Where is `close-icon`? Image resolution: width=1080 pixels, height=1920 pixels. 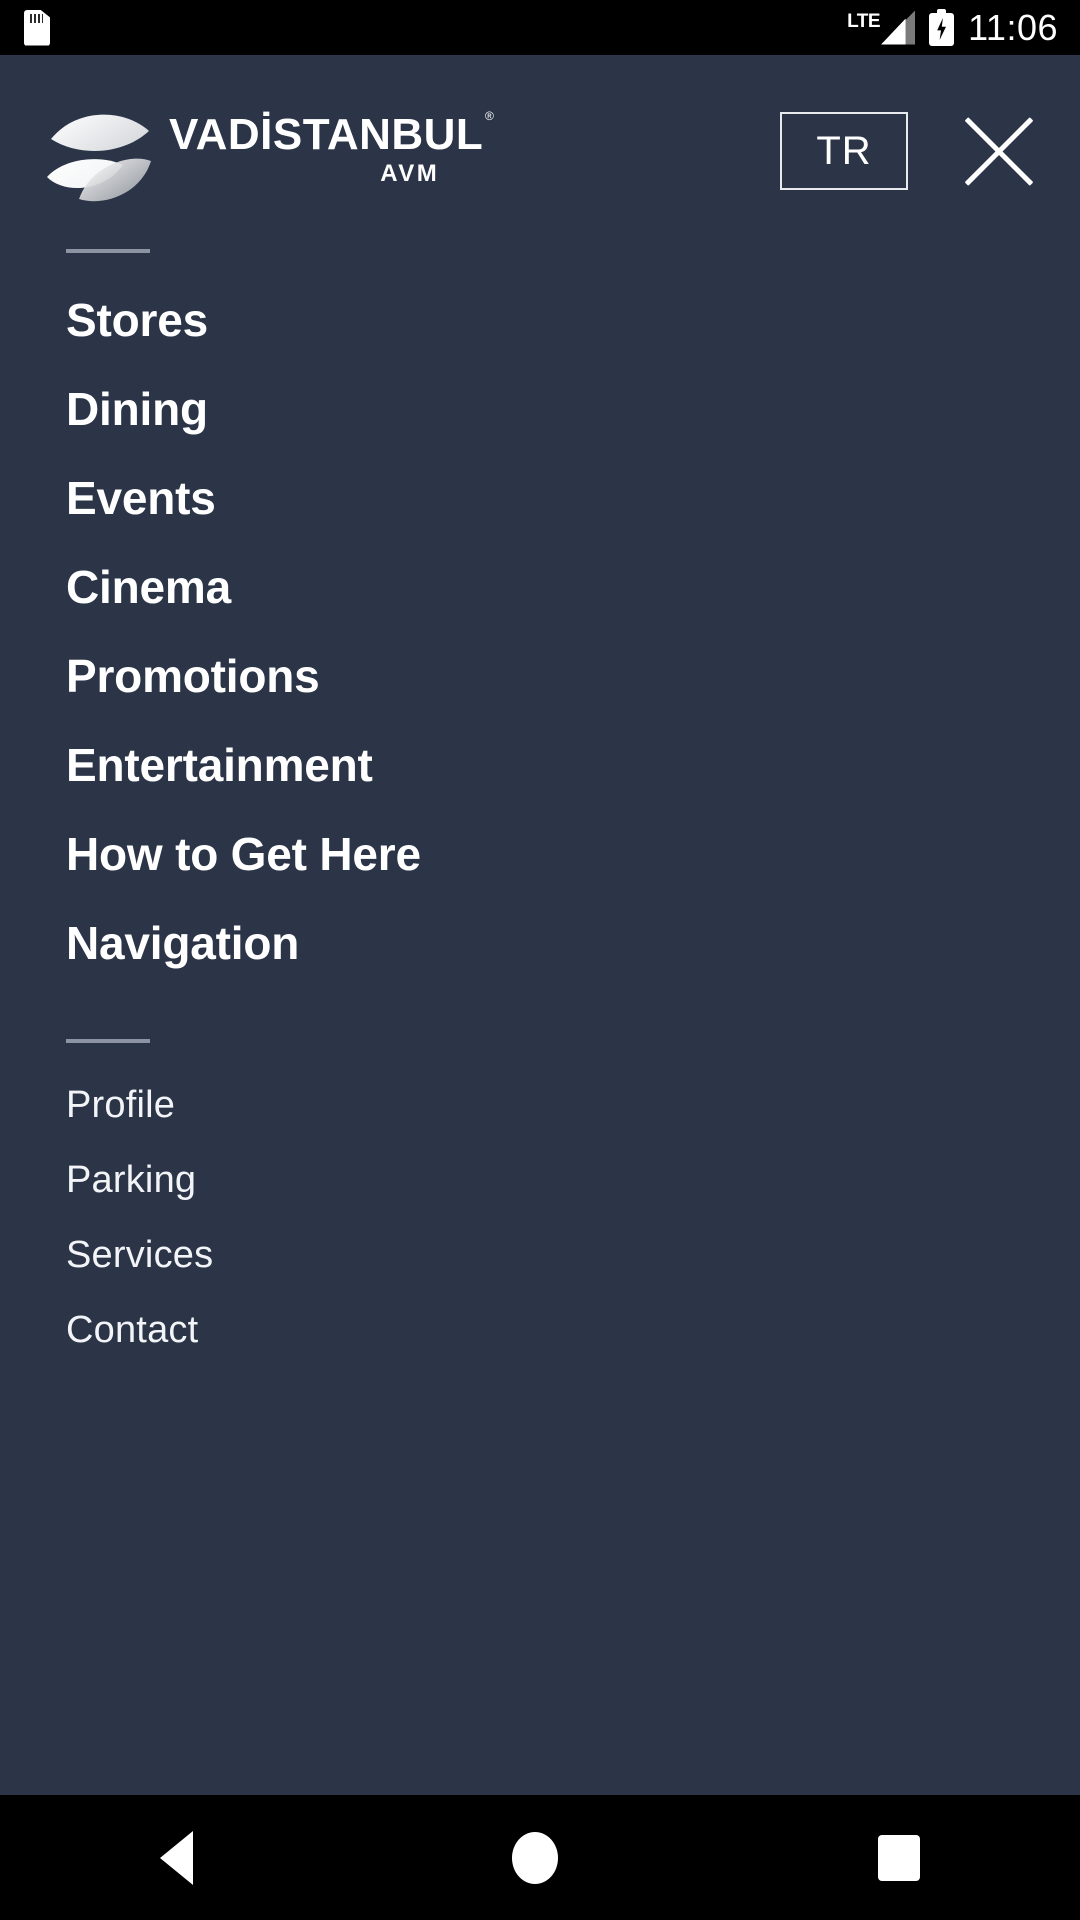
close-icon is located at coordinates (999, 151).